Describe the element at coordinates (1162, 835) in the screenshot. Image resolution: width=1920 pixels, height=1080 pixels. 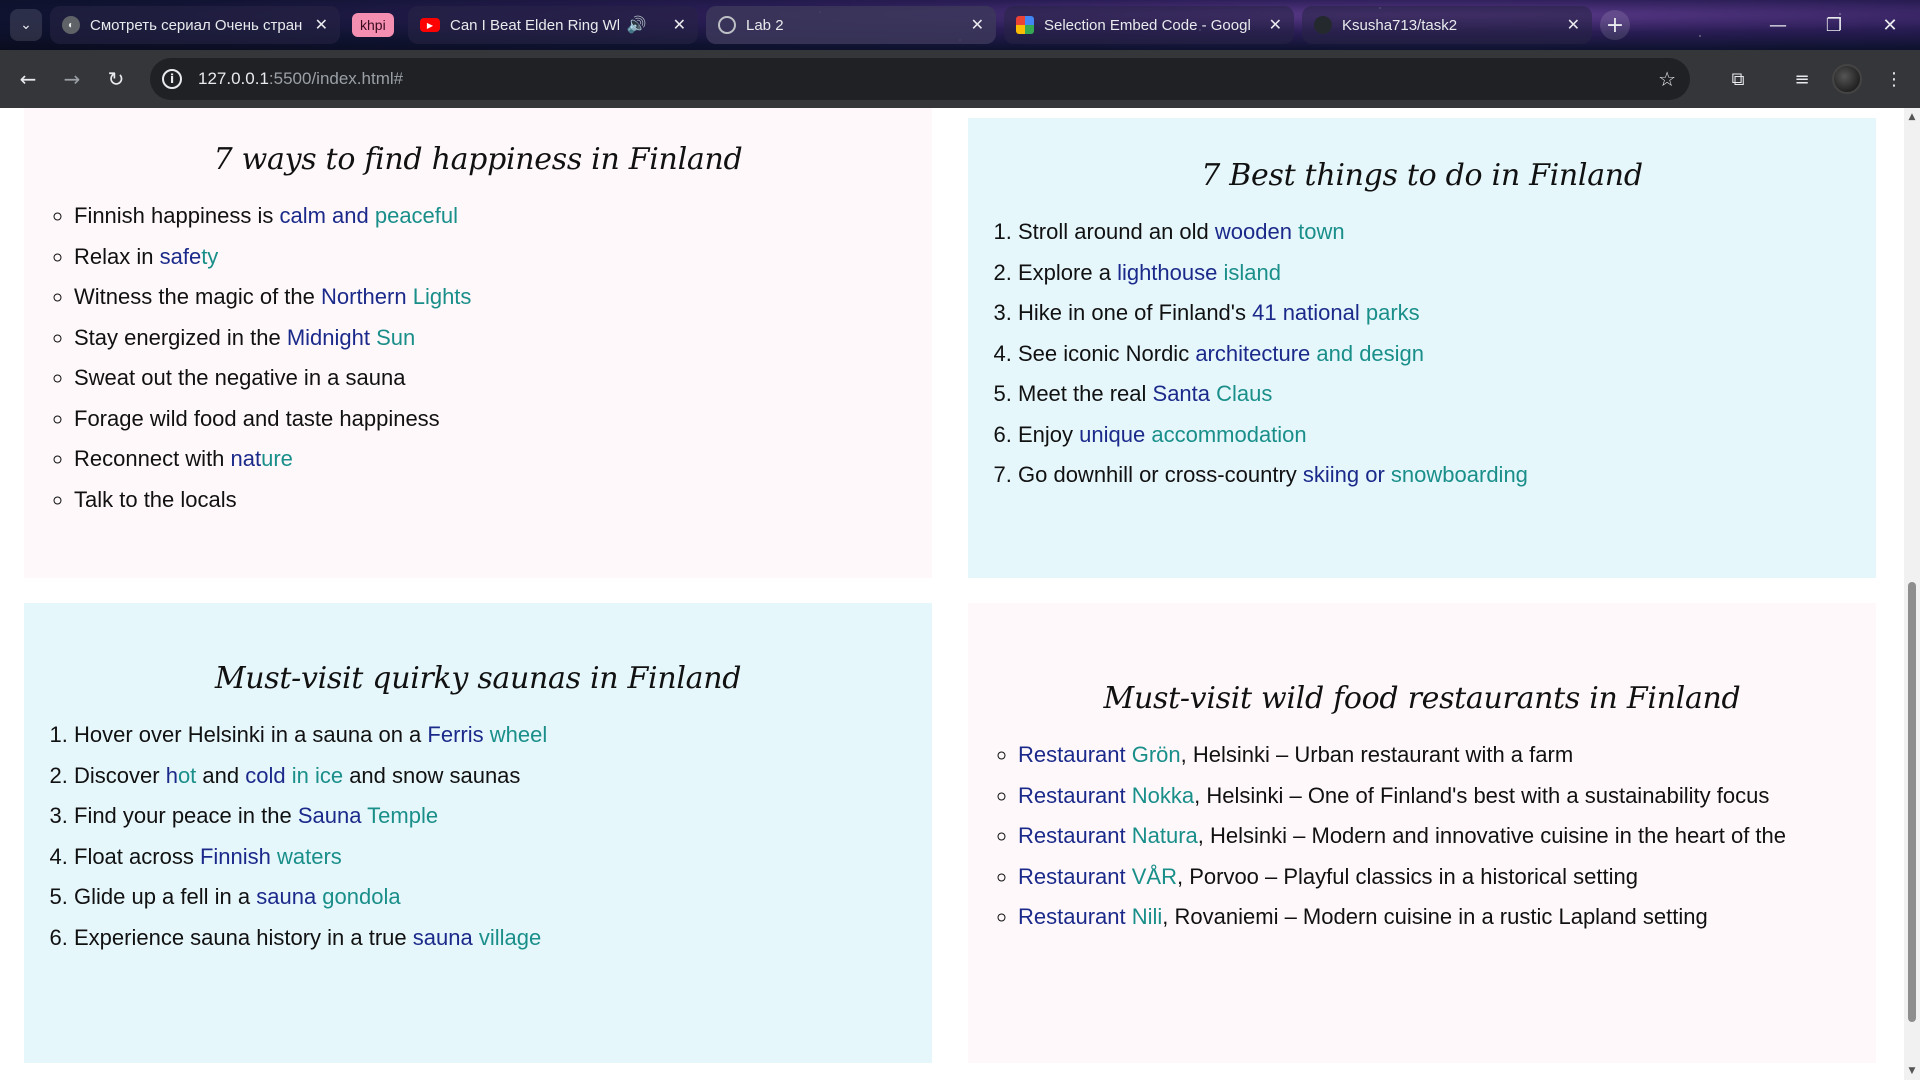
I see `link: Natura` at that location.